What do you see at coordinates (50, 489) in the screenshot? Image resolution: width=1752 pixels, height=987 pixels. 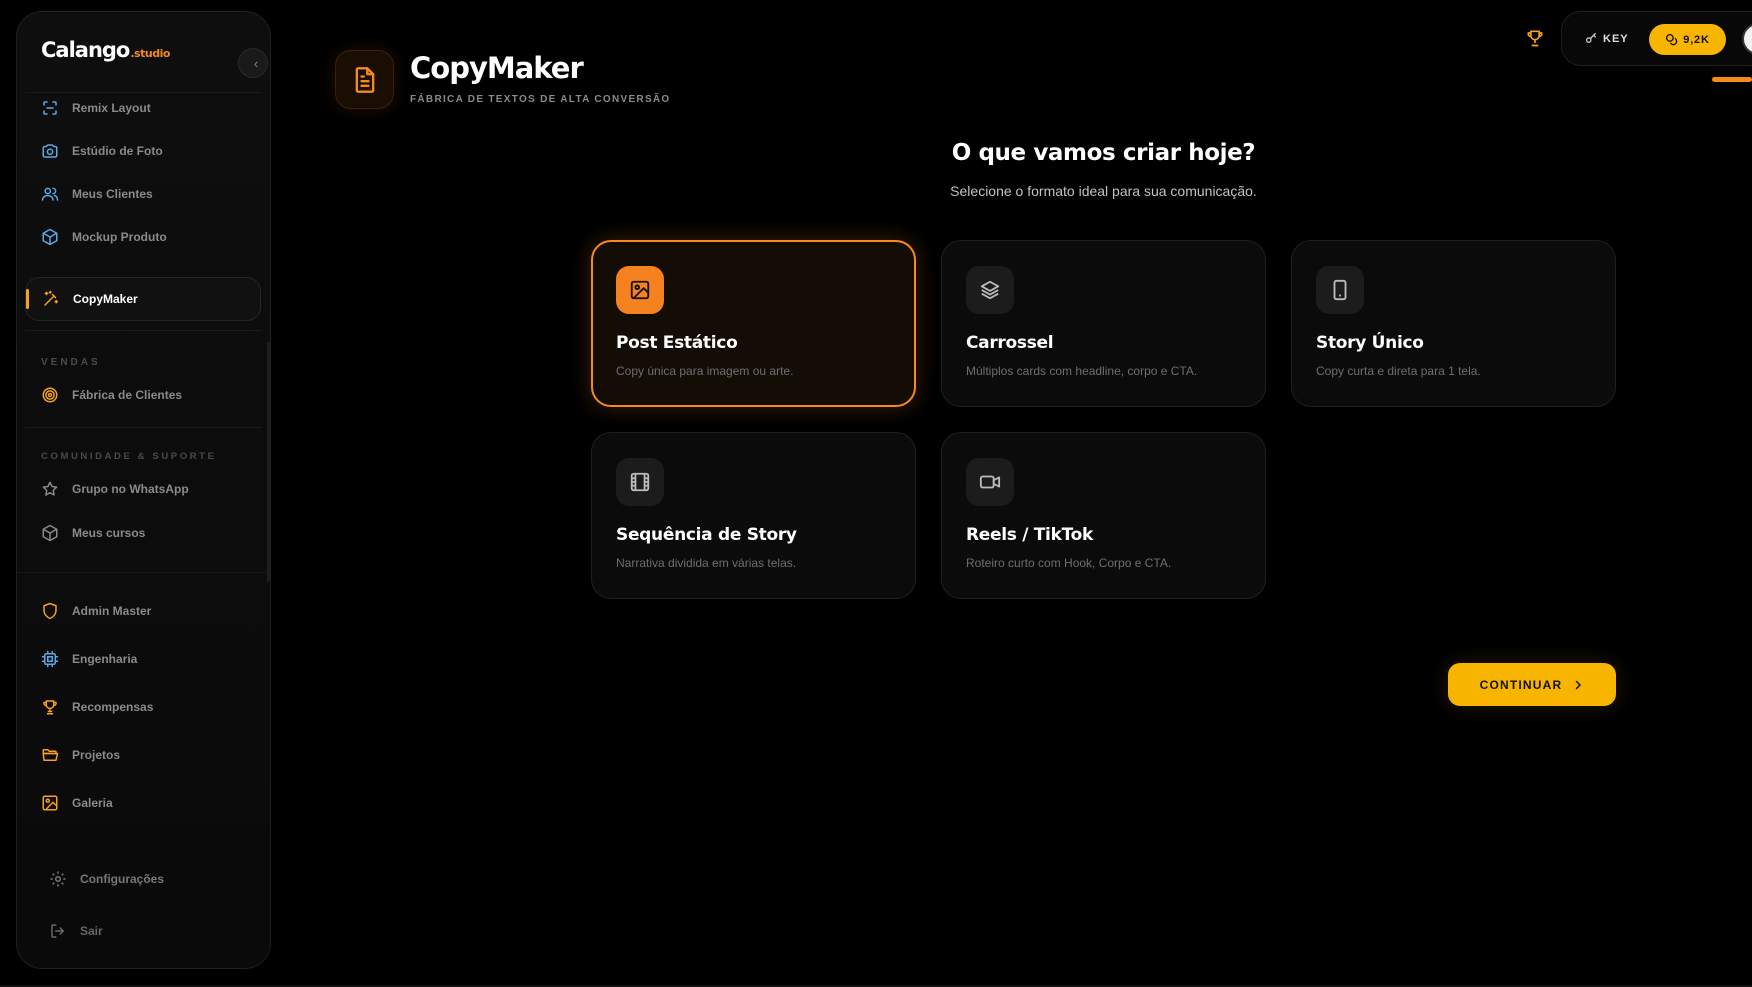 I see `star-icon` at bounding box center [50, 489].